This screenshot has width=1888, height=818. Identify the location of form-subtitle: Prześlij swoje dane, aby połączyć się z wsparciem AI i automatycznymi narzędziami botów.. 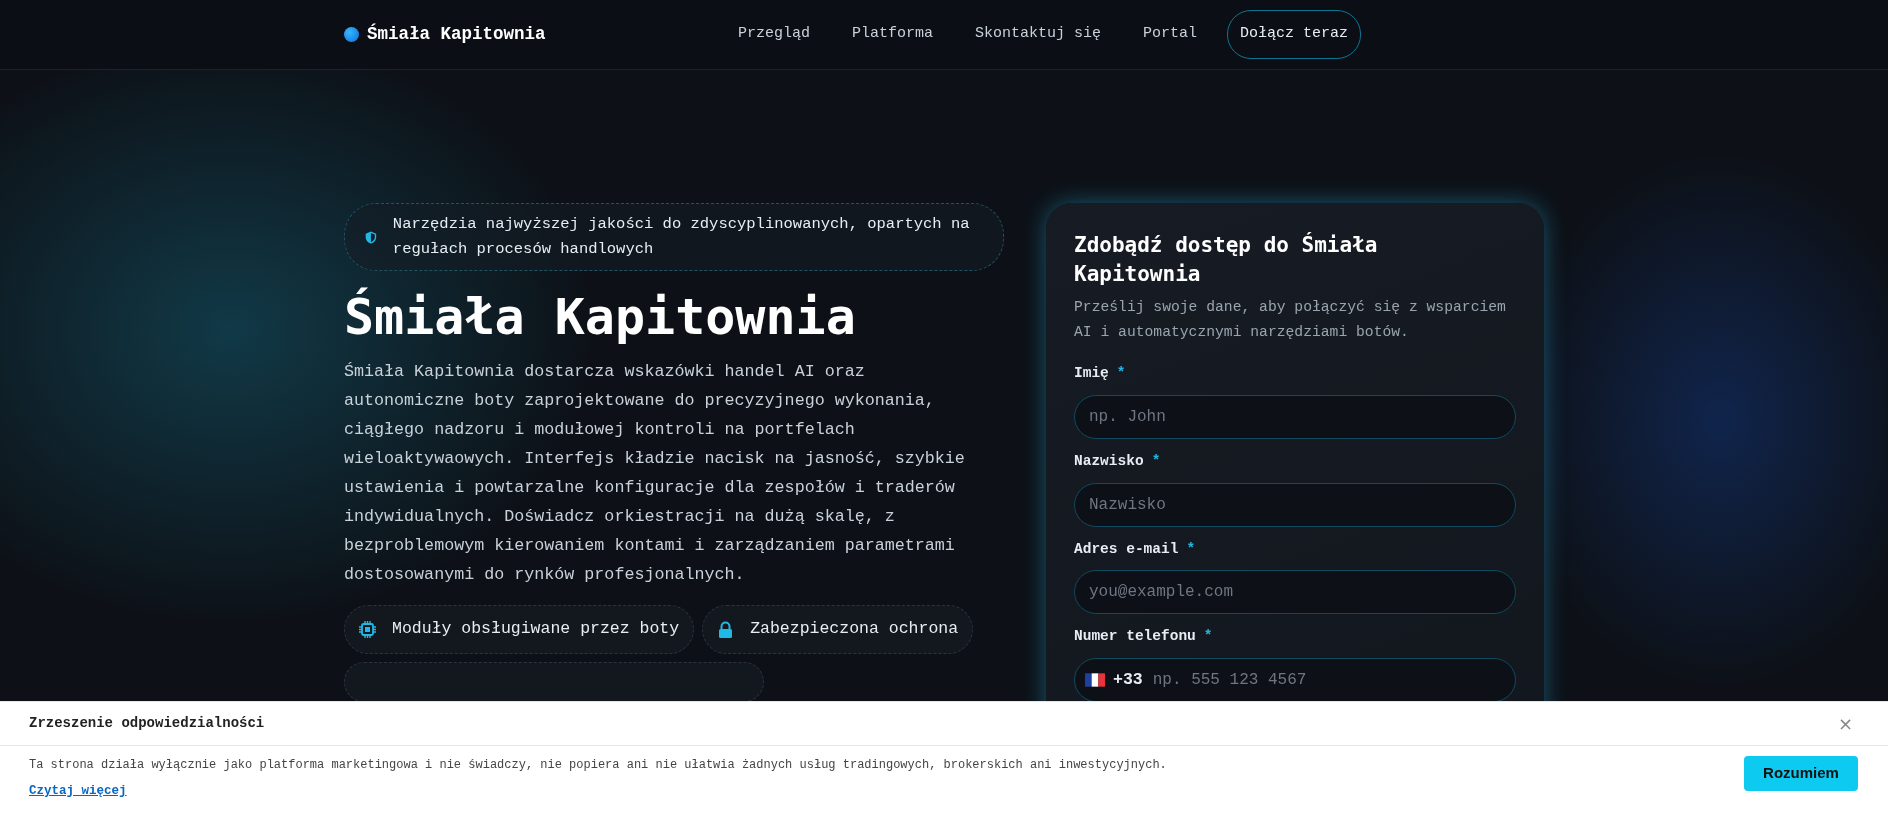
(1290, 320).